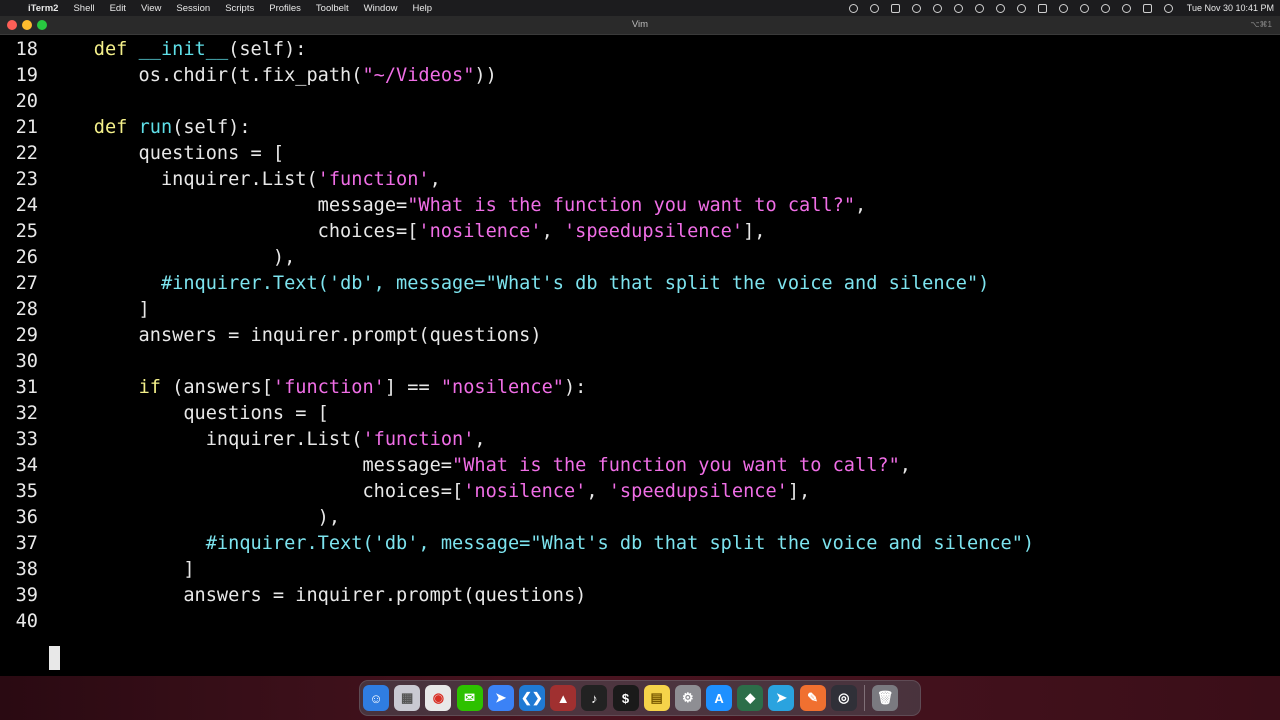 Image resolution: width=1280 pixels, height=720 pixels. Describe the element at coordinates (531, 698) in the screenshot. I see `vscode-icon: ❮❯` at that location.